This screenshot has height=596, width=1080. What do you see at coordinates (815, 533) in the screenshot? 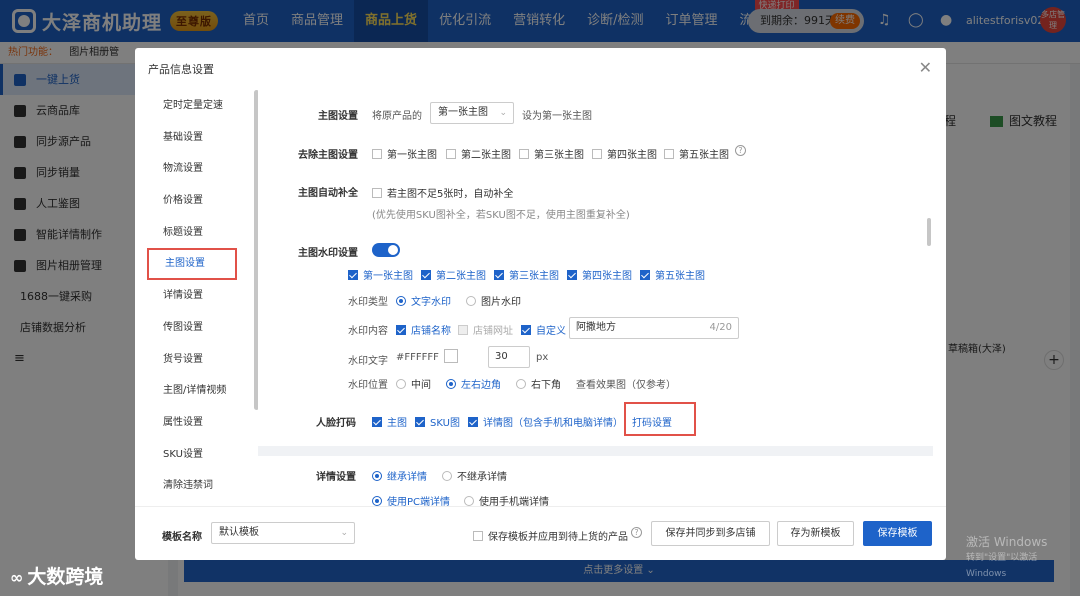
I see `save-new-template-button: 存为新模板` at bounding box center [815, 533].